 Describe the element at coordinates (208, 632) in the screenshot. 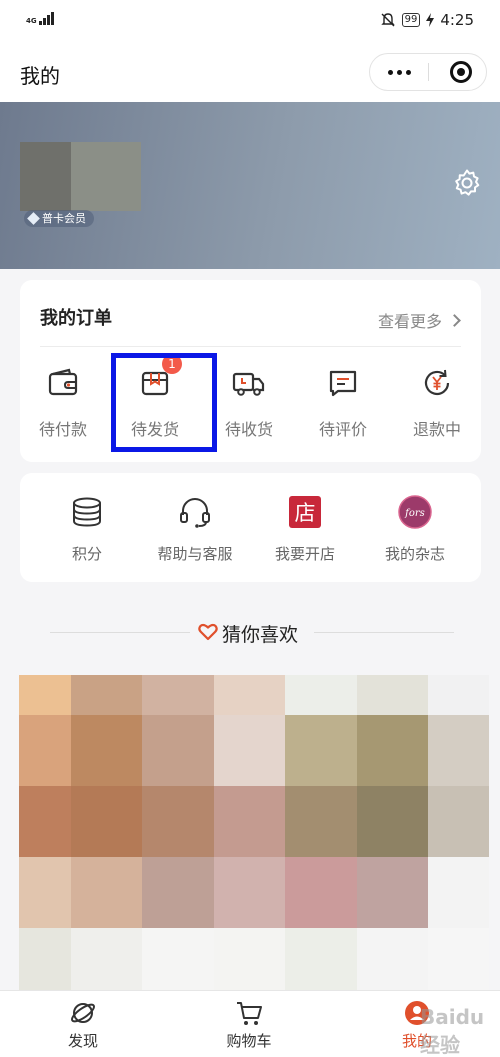

I see `heart-icon` at that location.